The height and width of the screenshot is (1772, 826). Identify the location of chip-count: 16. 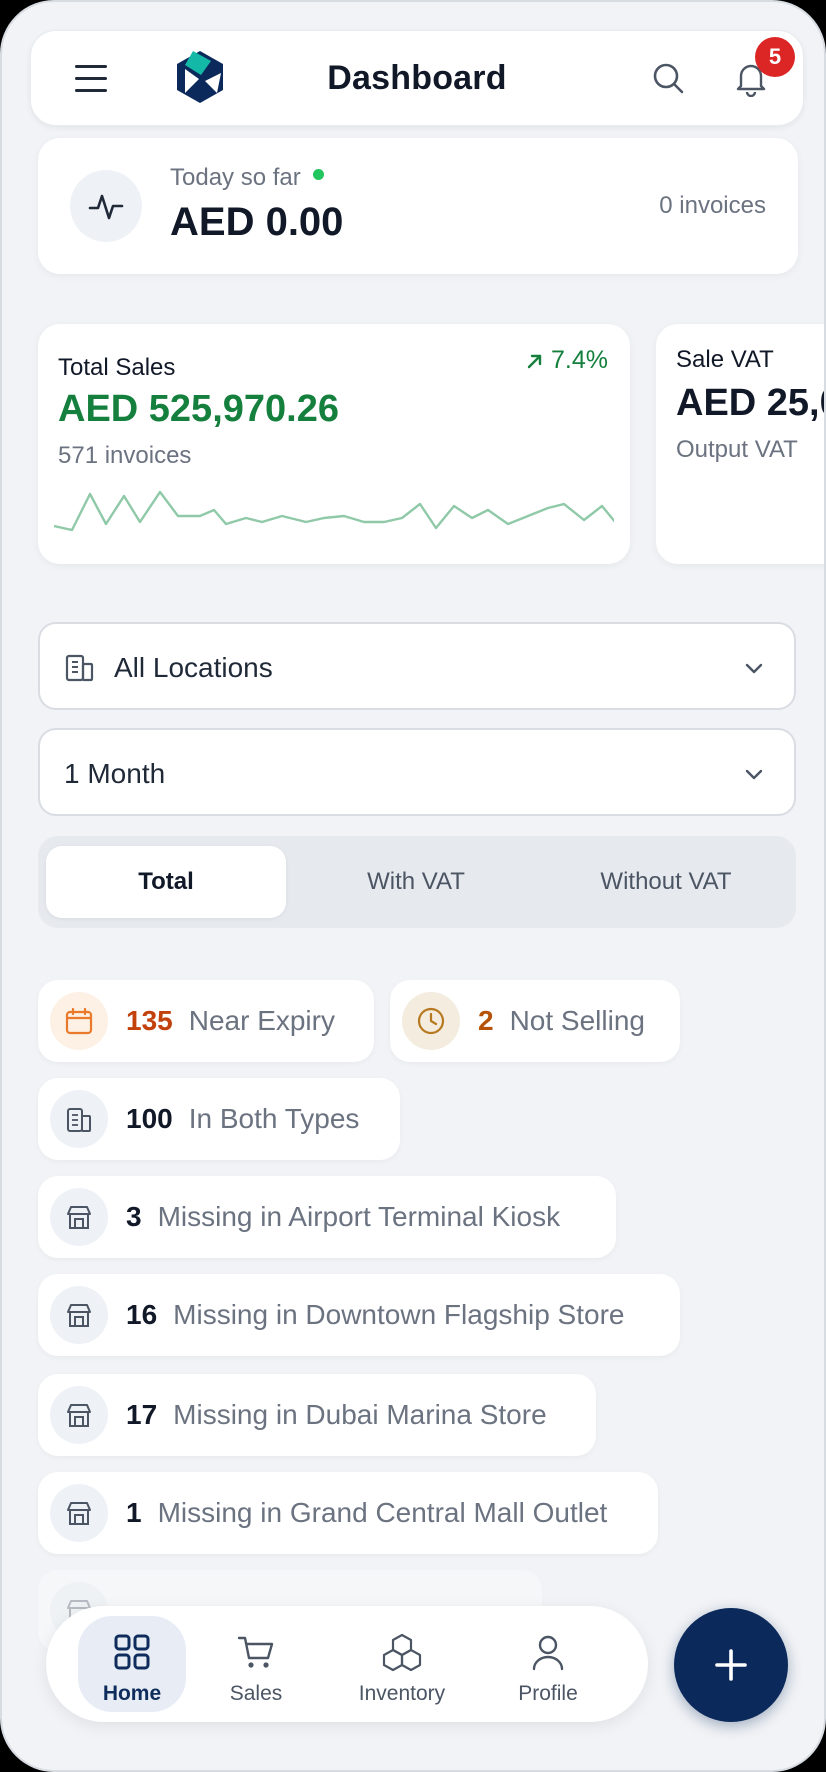
(142, 1314).